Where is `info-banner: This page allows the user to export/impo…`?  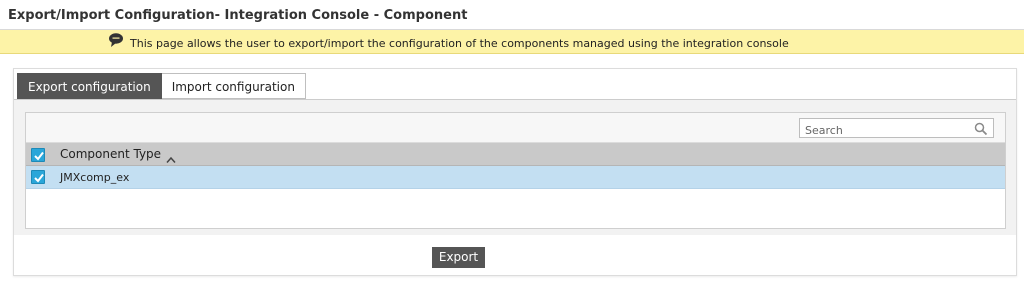
info-banner: This page allows the user to export/impo… is located at coordinates (512, 42).